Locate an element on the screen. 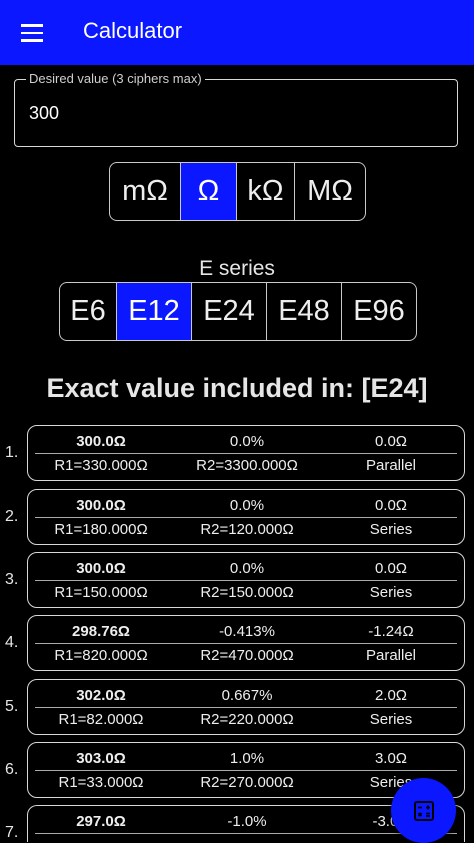 Image resolution: width=474 pixels, height=843 pixels. row-number: 7. is located at coordinates (12, 832).